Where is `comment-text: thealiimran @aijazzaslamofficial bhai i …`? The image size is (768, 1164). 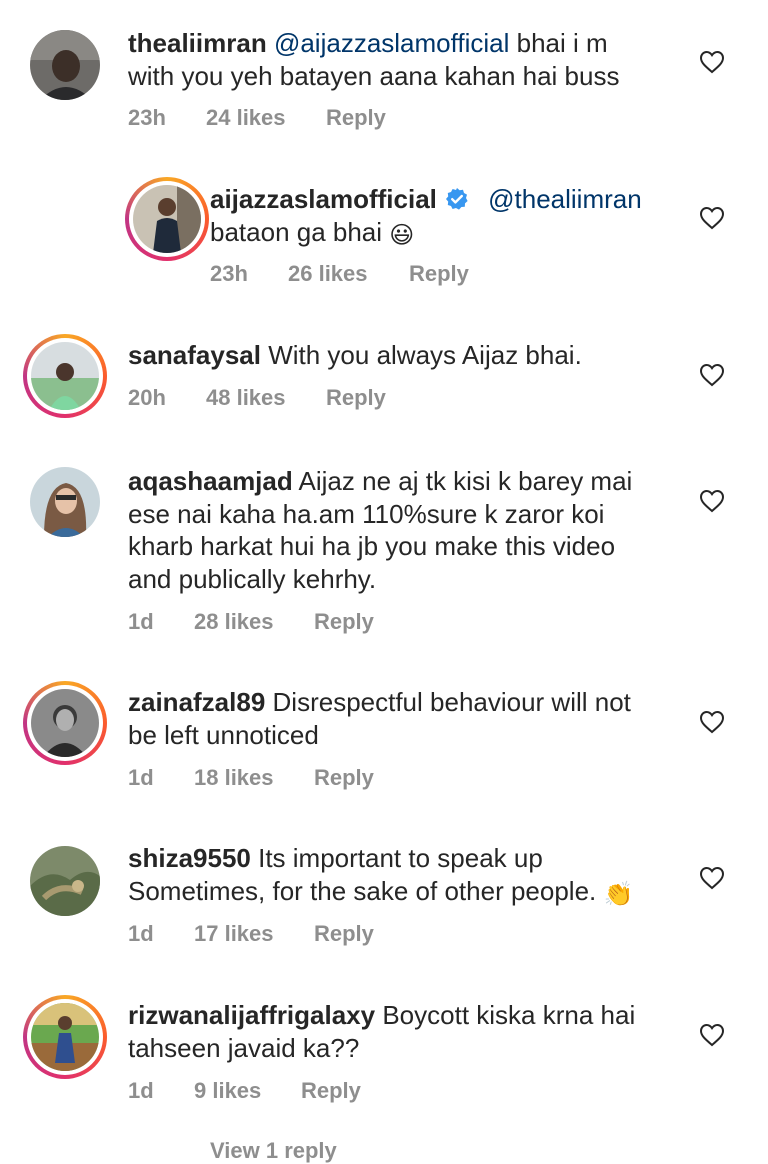 comment-text: thealiimran @aijazzaslamofficial bhai i … is located at coordinates (408, 59).